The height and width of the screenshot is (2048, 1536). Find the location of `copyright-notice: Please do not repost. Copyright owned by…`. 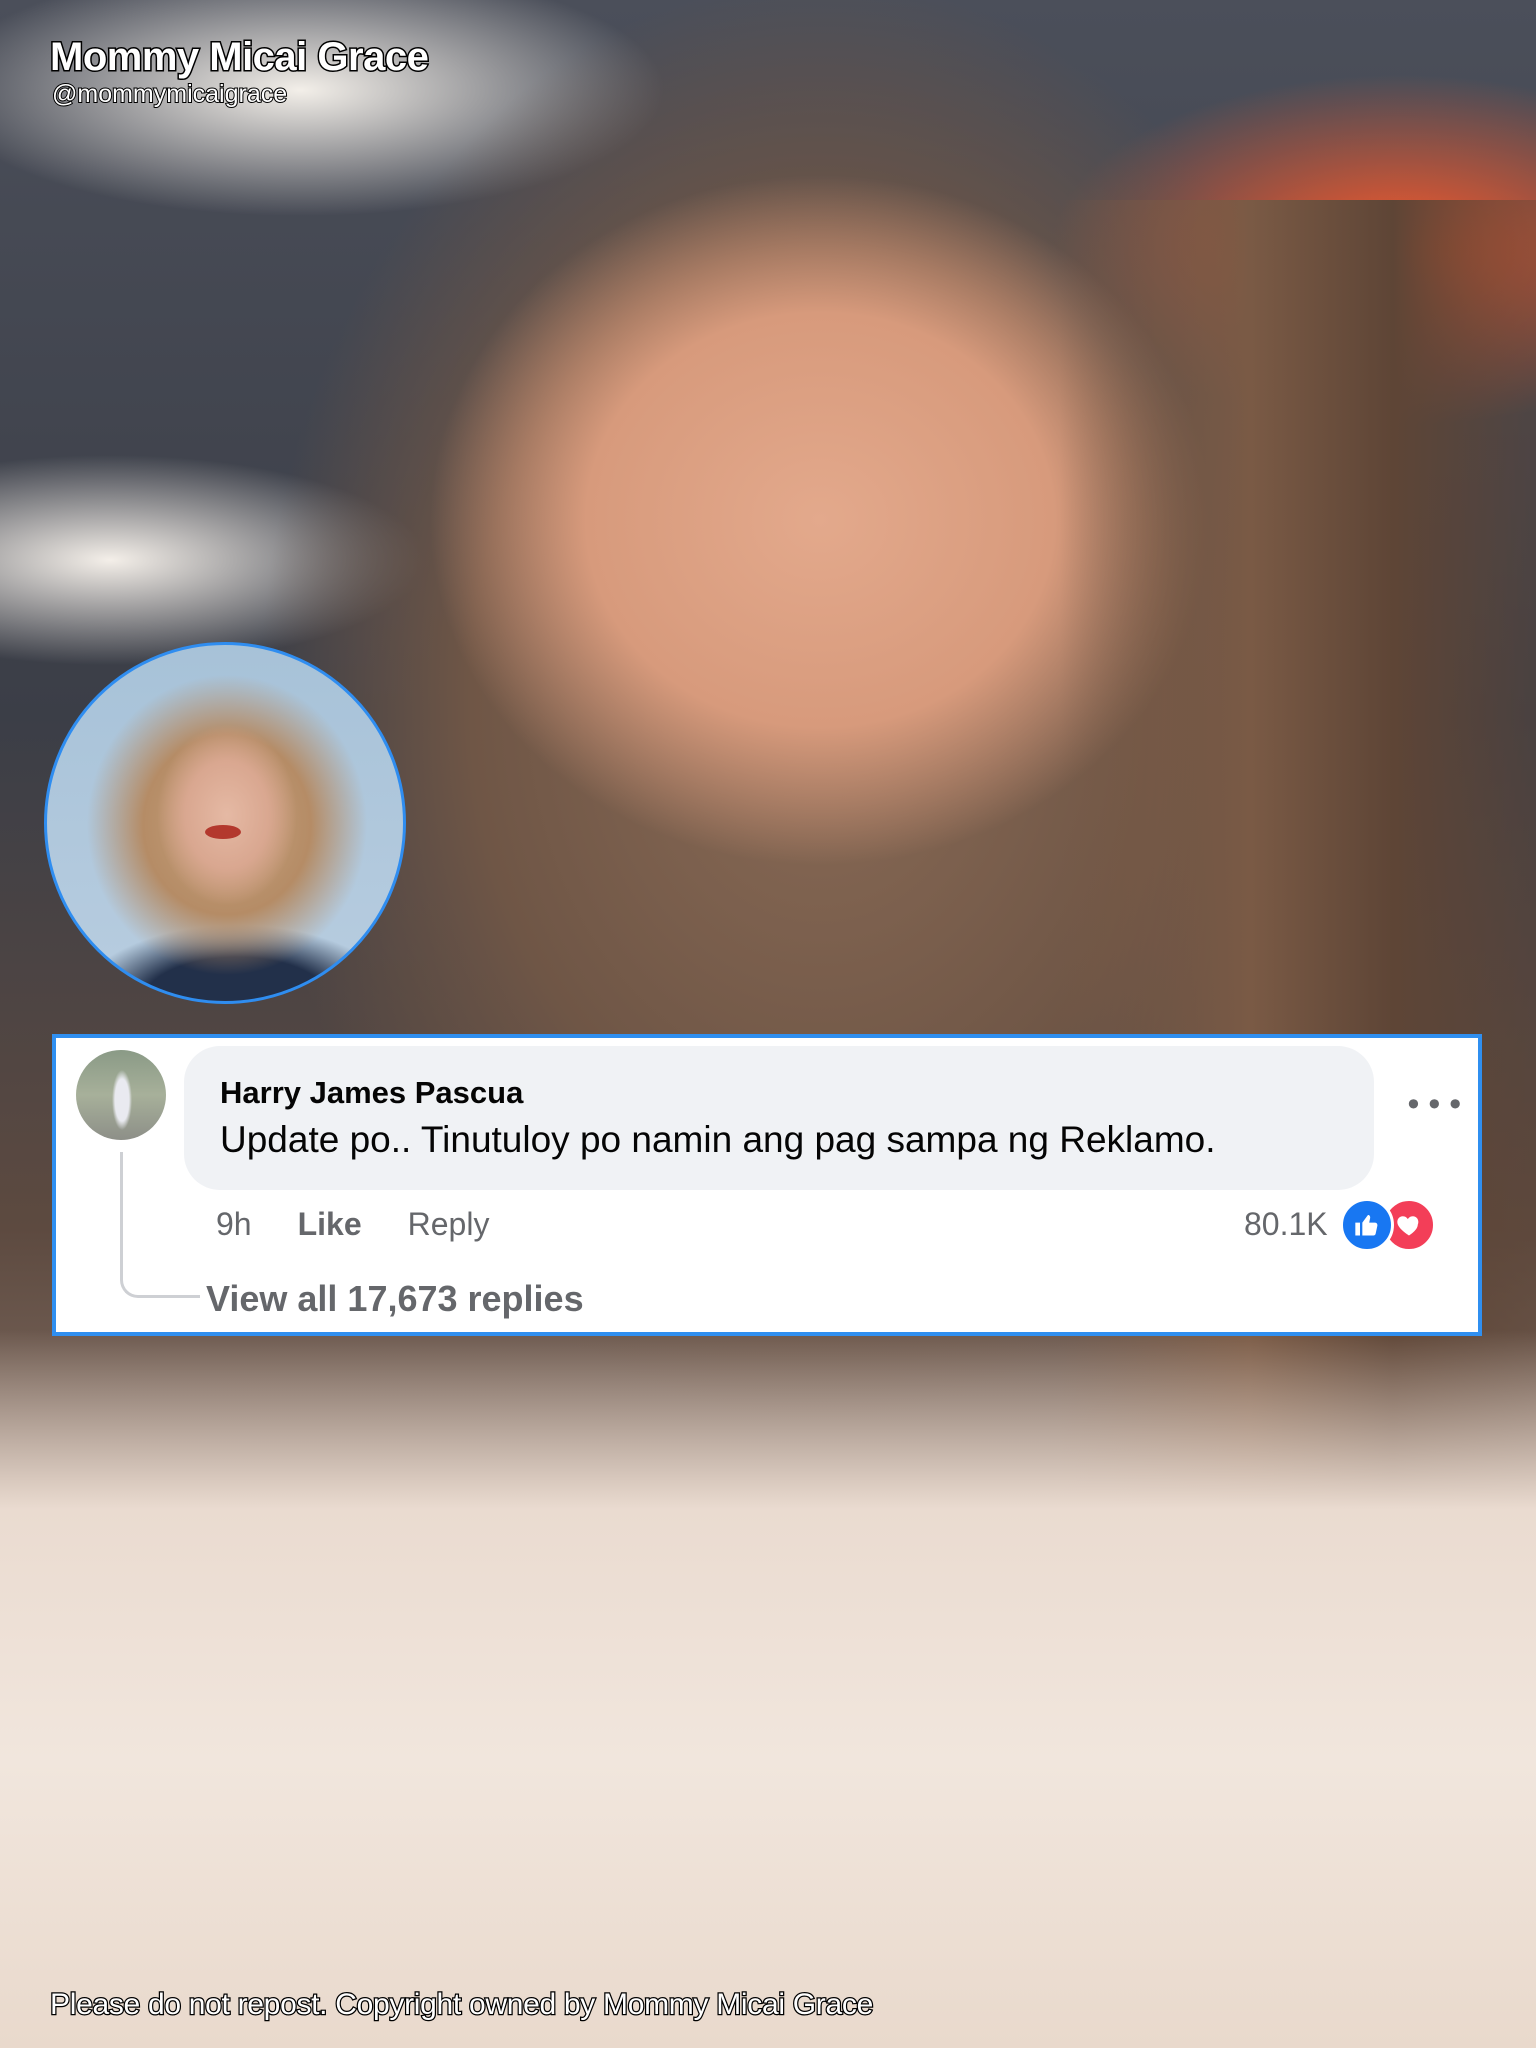

copyright-notice: Please do not repost. Copyright owned by… is located at coordinates (462, 2005).